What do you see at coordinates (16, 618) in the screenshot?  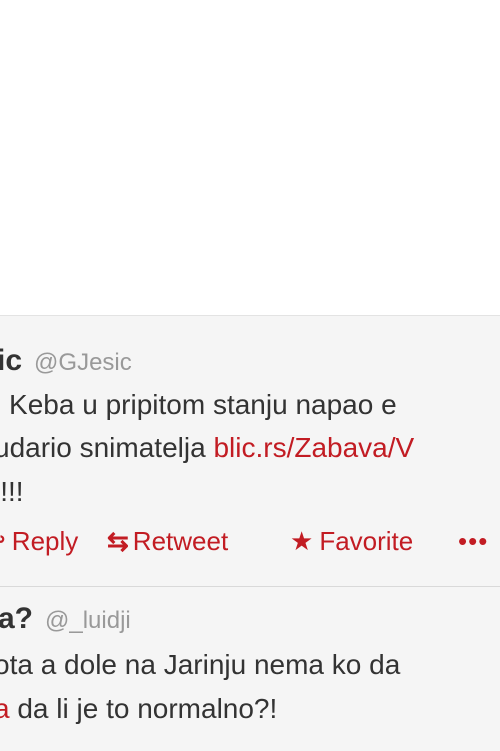 I see `tweet-author-name: ta?` at bounding box center [16, 618].